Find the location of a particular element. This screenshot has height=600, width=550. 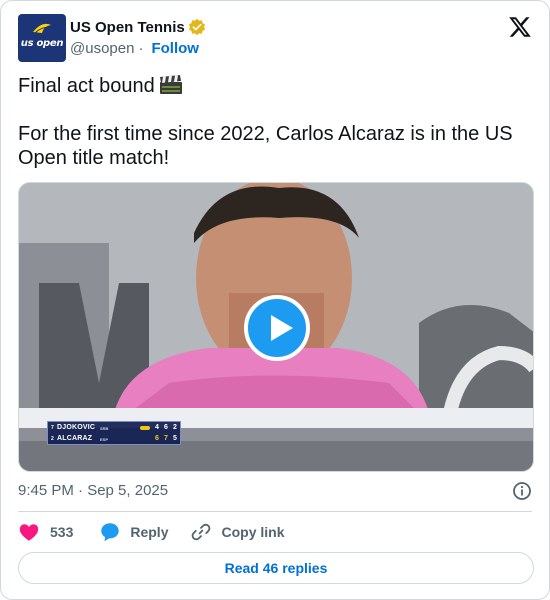

scoreboard-row: 7 DJOKOVIC SRB 4 6 2 is located at coordinates (115, 428).